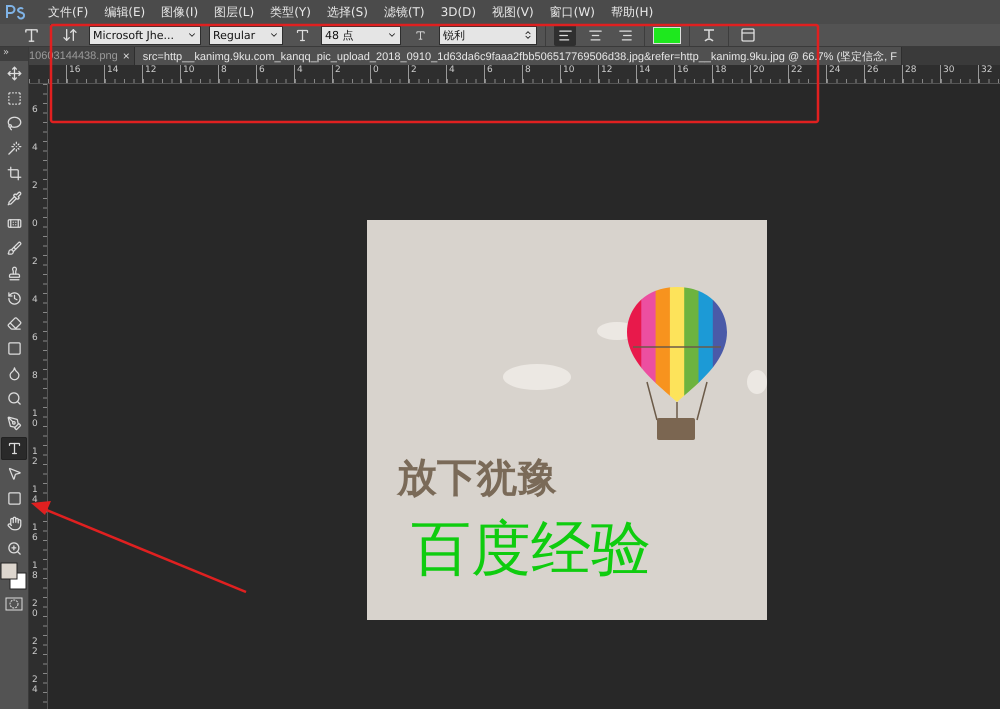 The height and width of the screenshot is (709, 1000). What do you see at coordinates (667, 35) in the screenshot?
I see `text-color-swatch` at bounding box center [667, 35].